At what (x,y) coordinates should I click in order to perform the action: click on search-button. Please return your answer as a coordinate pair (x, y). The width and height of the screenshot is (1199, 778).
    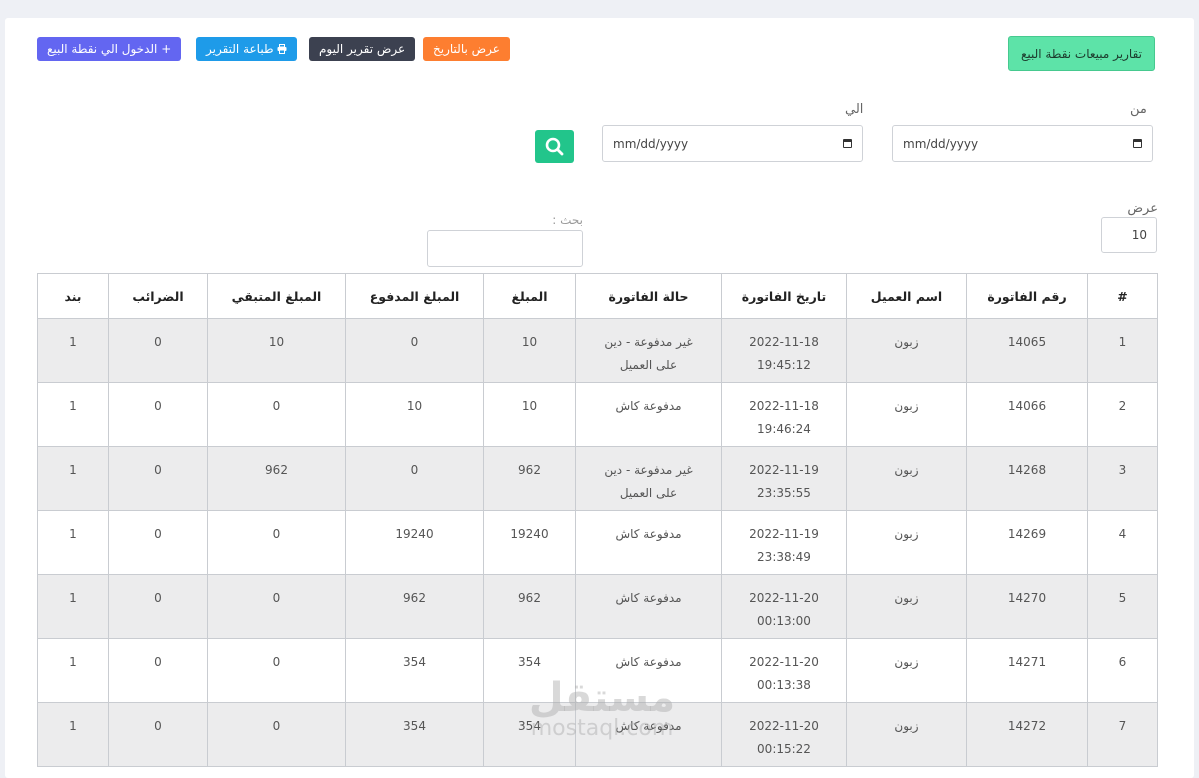
    Looking at the image, I should click on (554, 146).